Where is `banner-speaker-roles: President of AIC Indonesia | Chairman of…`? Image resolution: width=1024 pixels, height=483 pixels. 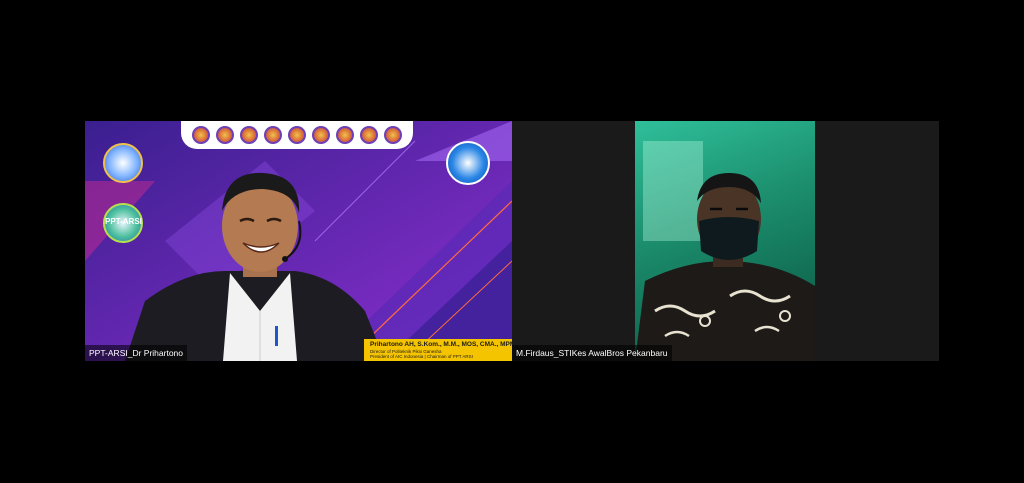 banner-speaker-roles: President of AIC Indonesia | Chairman of… is located at coordinates (421, 356).